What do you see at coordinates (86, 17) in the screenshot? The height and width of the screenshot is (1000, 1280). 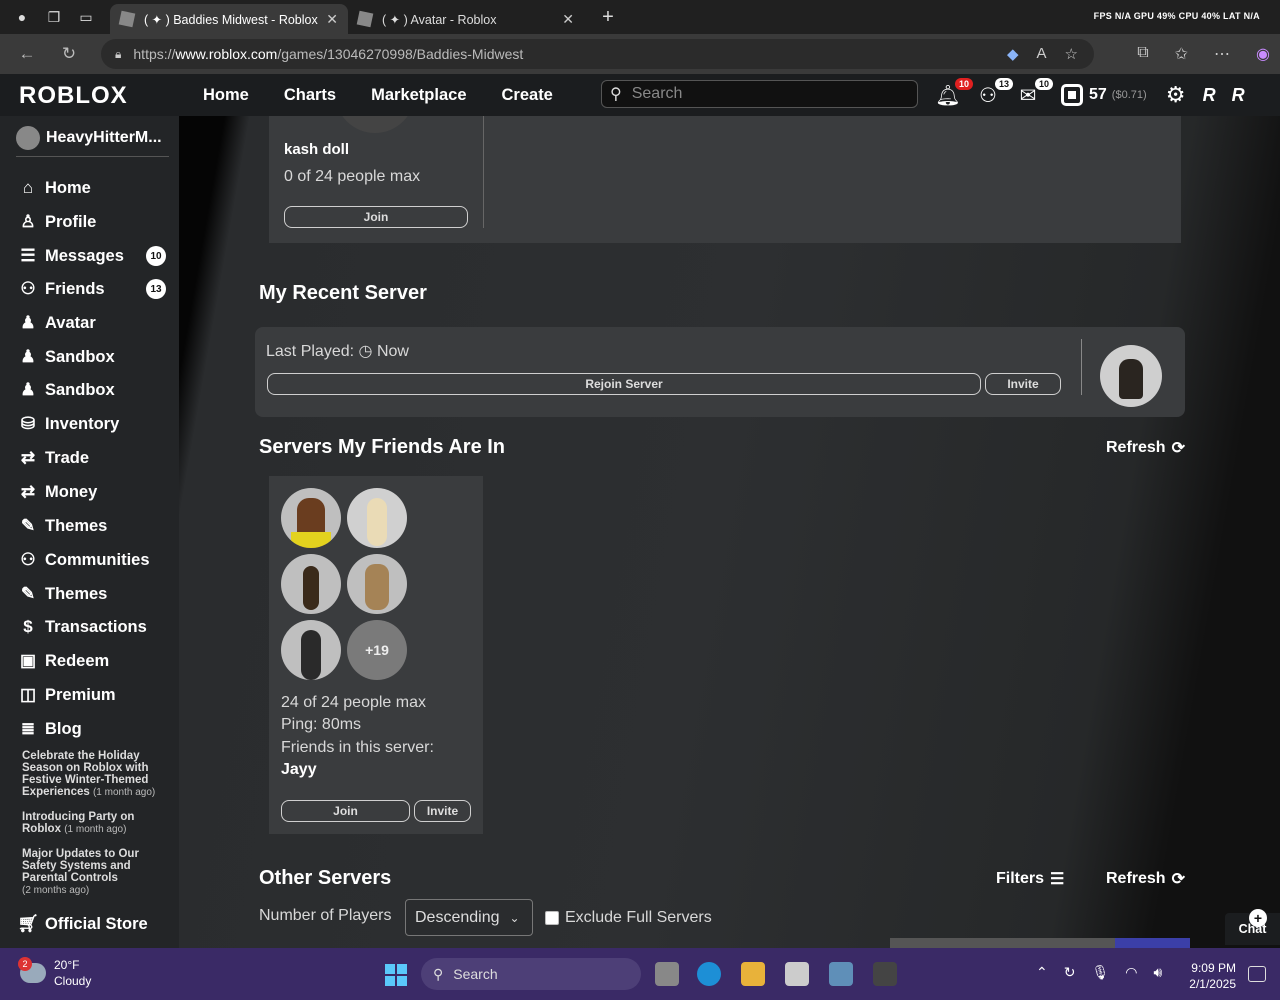 I see `tab-actions-icon: ▭` at bounding box center [86, 17].